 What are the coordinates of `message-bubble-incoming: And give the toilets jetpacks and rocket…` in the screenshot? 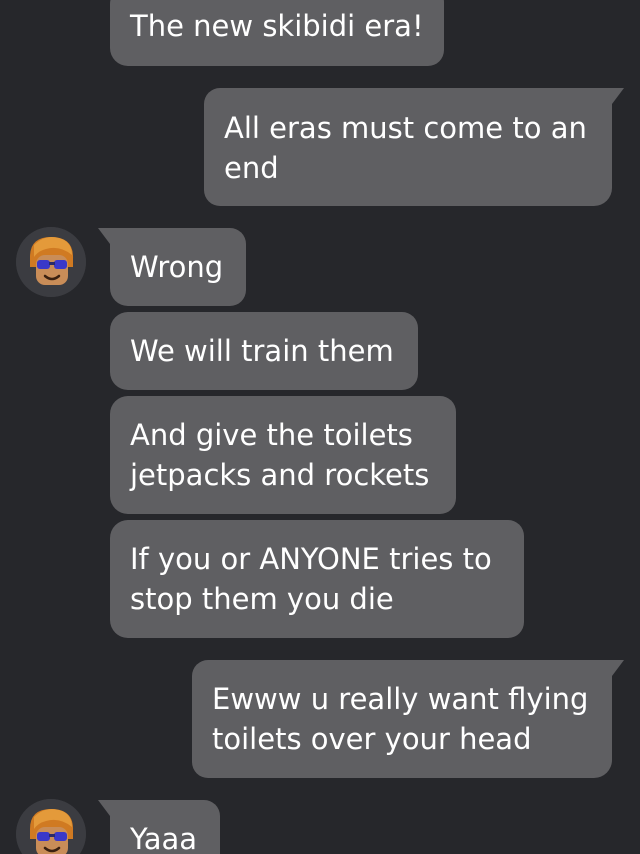 It's located at (283, 455).